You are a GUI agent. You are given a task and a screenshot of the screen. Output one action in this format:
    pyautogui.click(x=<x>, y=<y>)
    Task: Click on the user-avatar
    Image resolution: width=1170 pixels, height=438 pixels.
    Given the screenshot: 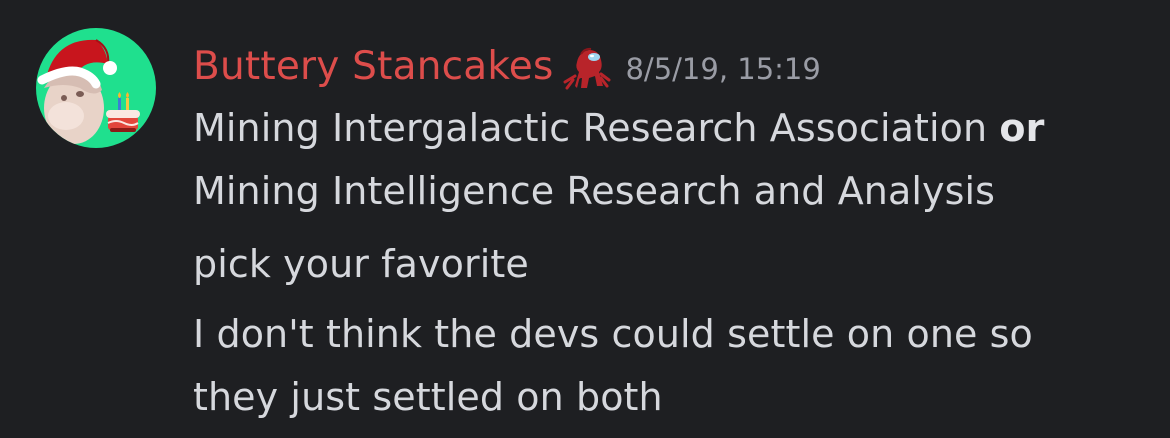 What is the action you would take?
    pyautogui.click(x=97, y=89)
    